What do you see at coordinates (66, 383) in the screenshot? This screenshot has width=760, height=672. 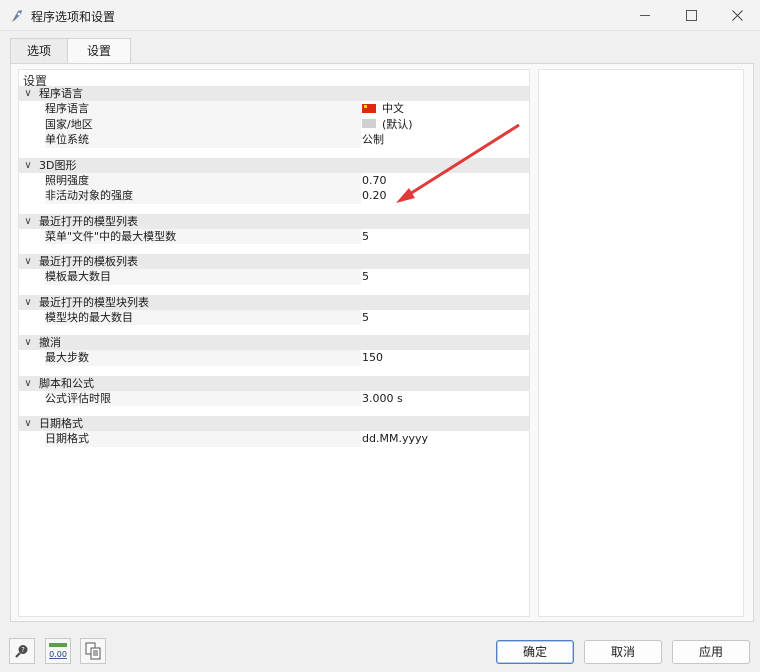 I see `group-label: 脚本和公式` at bounding box center [66, 383].